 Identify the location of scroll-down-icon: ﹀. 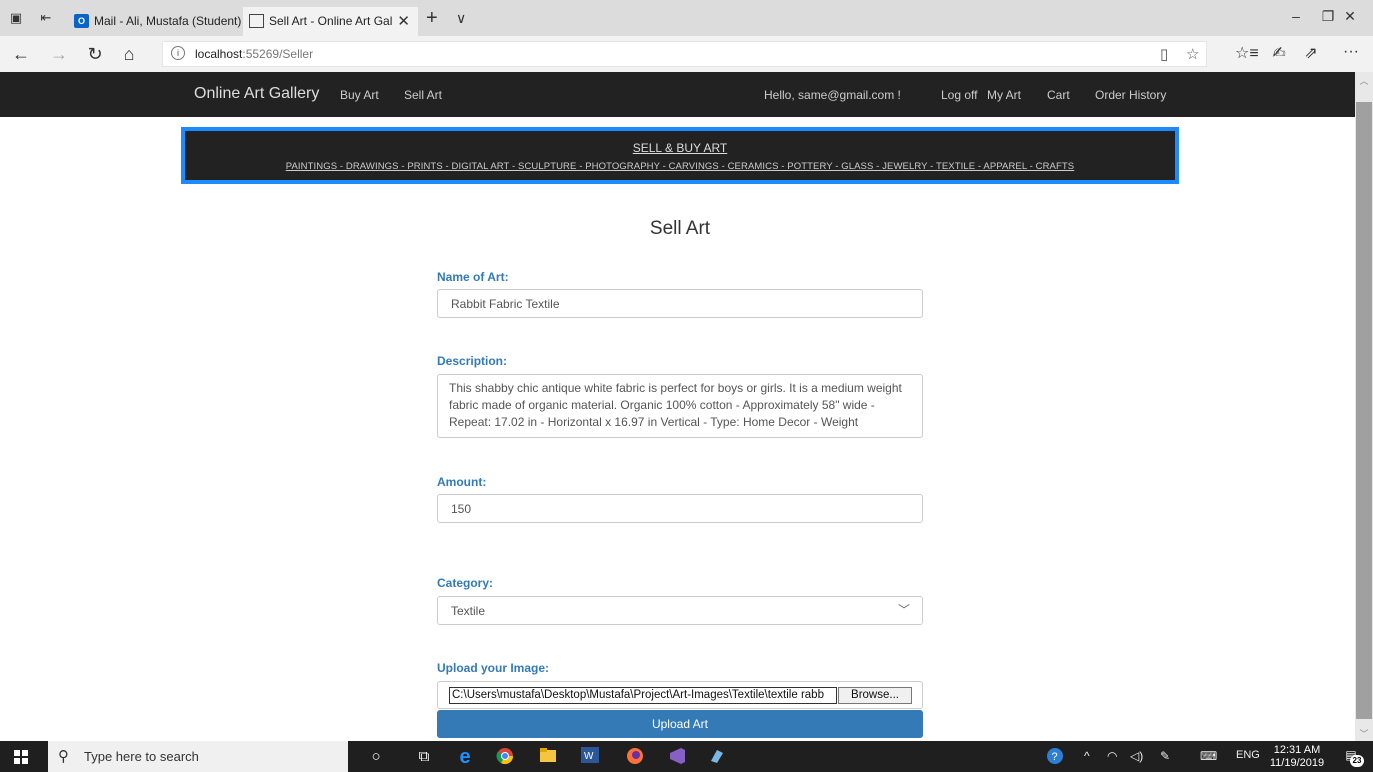
(1364, 733).